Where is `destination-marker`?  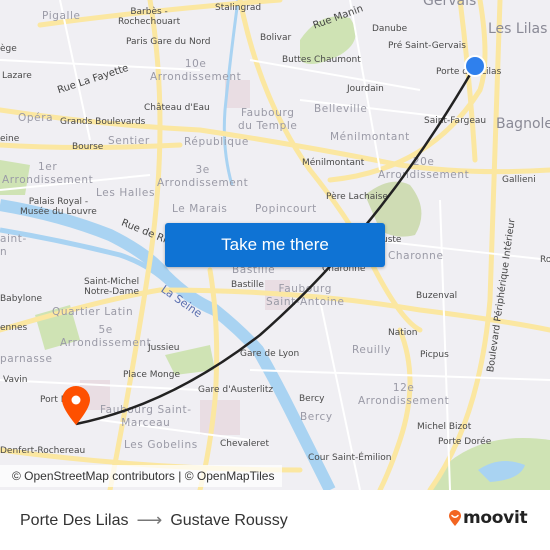
destination-marker is located at coordinates (76, 405).